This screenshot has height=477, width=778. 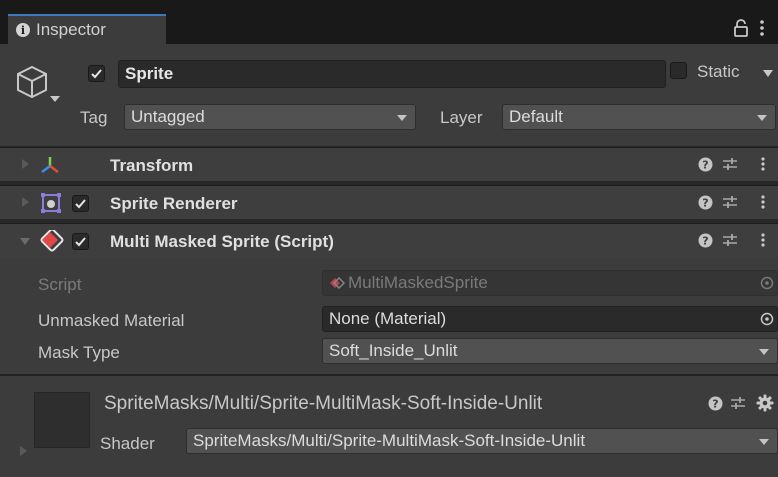 I want to click on unmasked-material-field: None (Material), so click(x=550, y=319).